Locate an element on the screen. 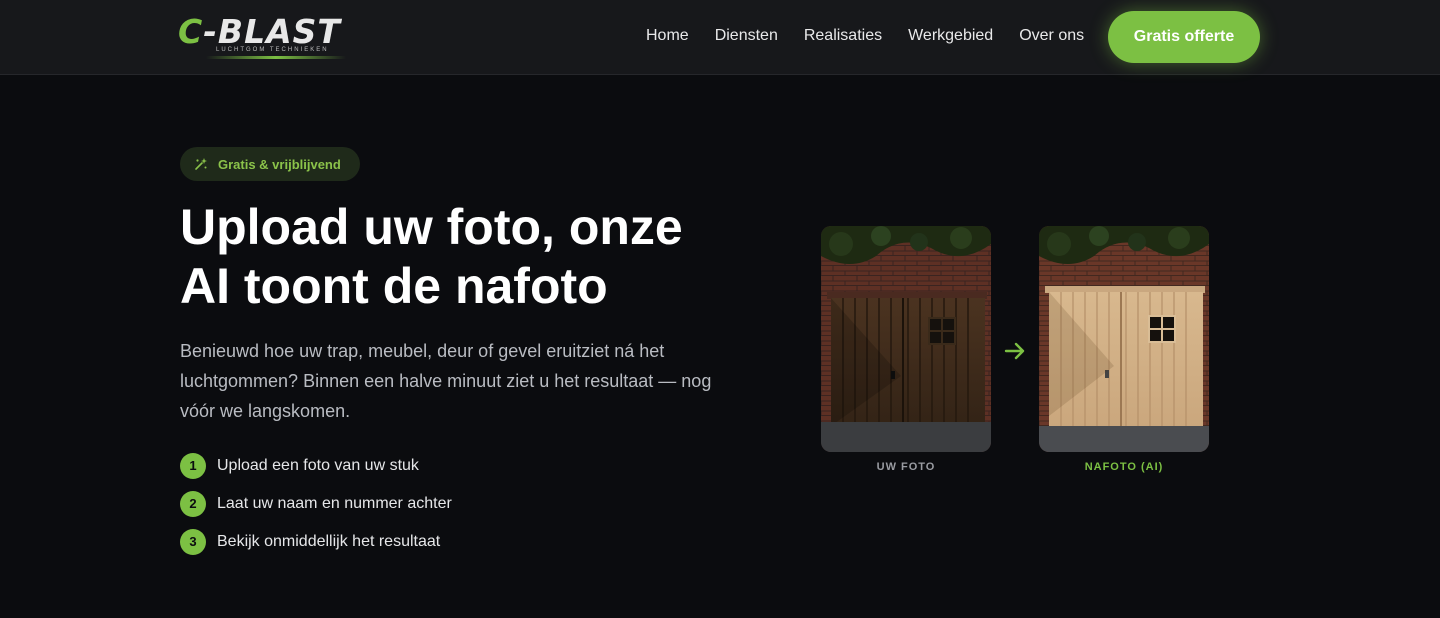 Image resolution: width=1440 pixels, height=618 pixels. hero-title-line-1: Upload uw foto, onze is located at coordinates (431, 227).